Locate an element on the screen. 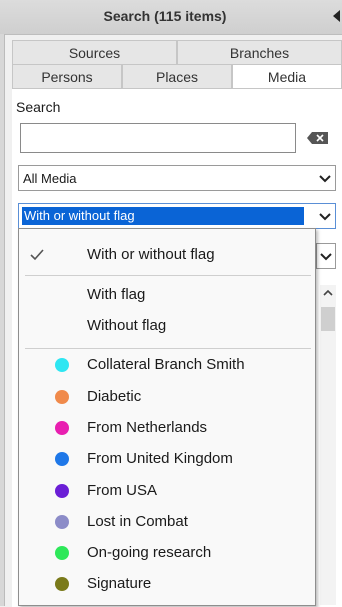 The width and height of the screenshot is (342, 607). flag-option: From United Kingdom is located at coordinates (167, 459).